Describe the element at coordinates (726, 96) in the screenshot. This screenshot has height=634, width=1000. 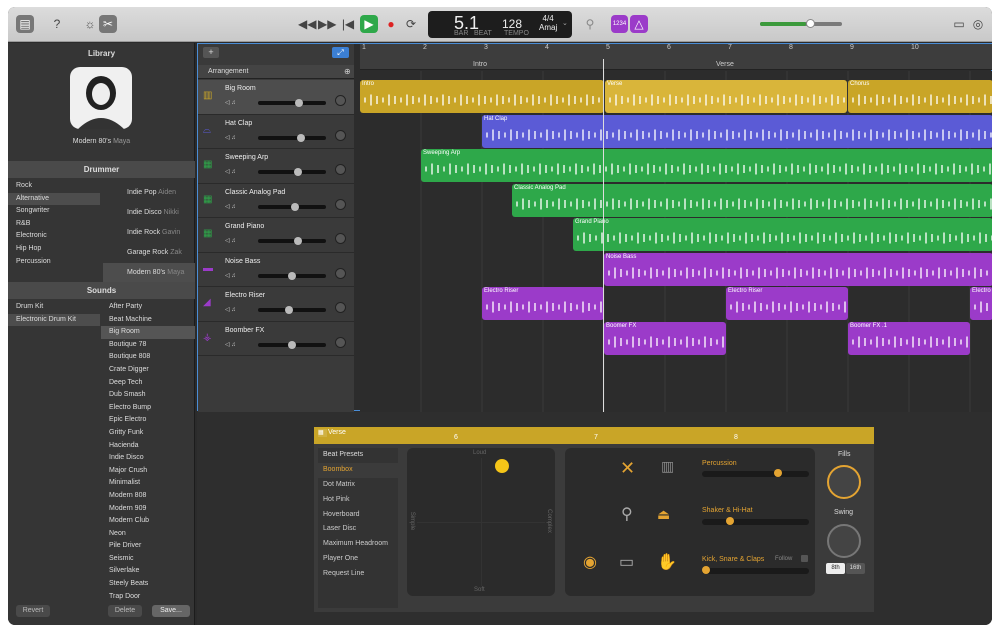
I see `track-region: Verse` at that location.